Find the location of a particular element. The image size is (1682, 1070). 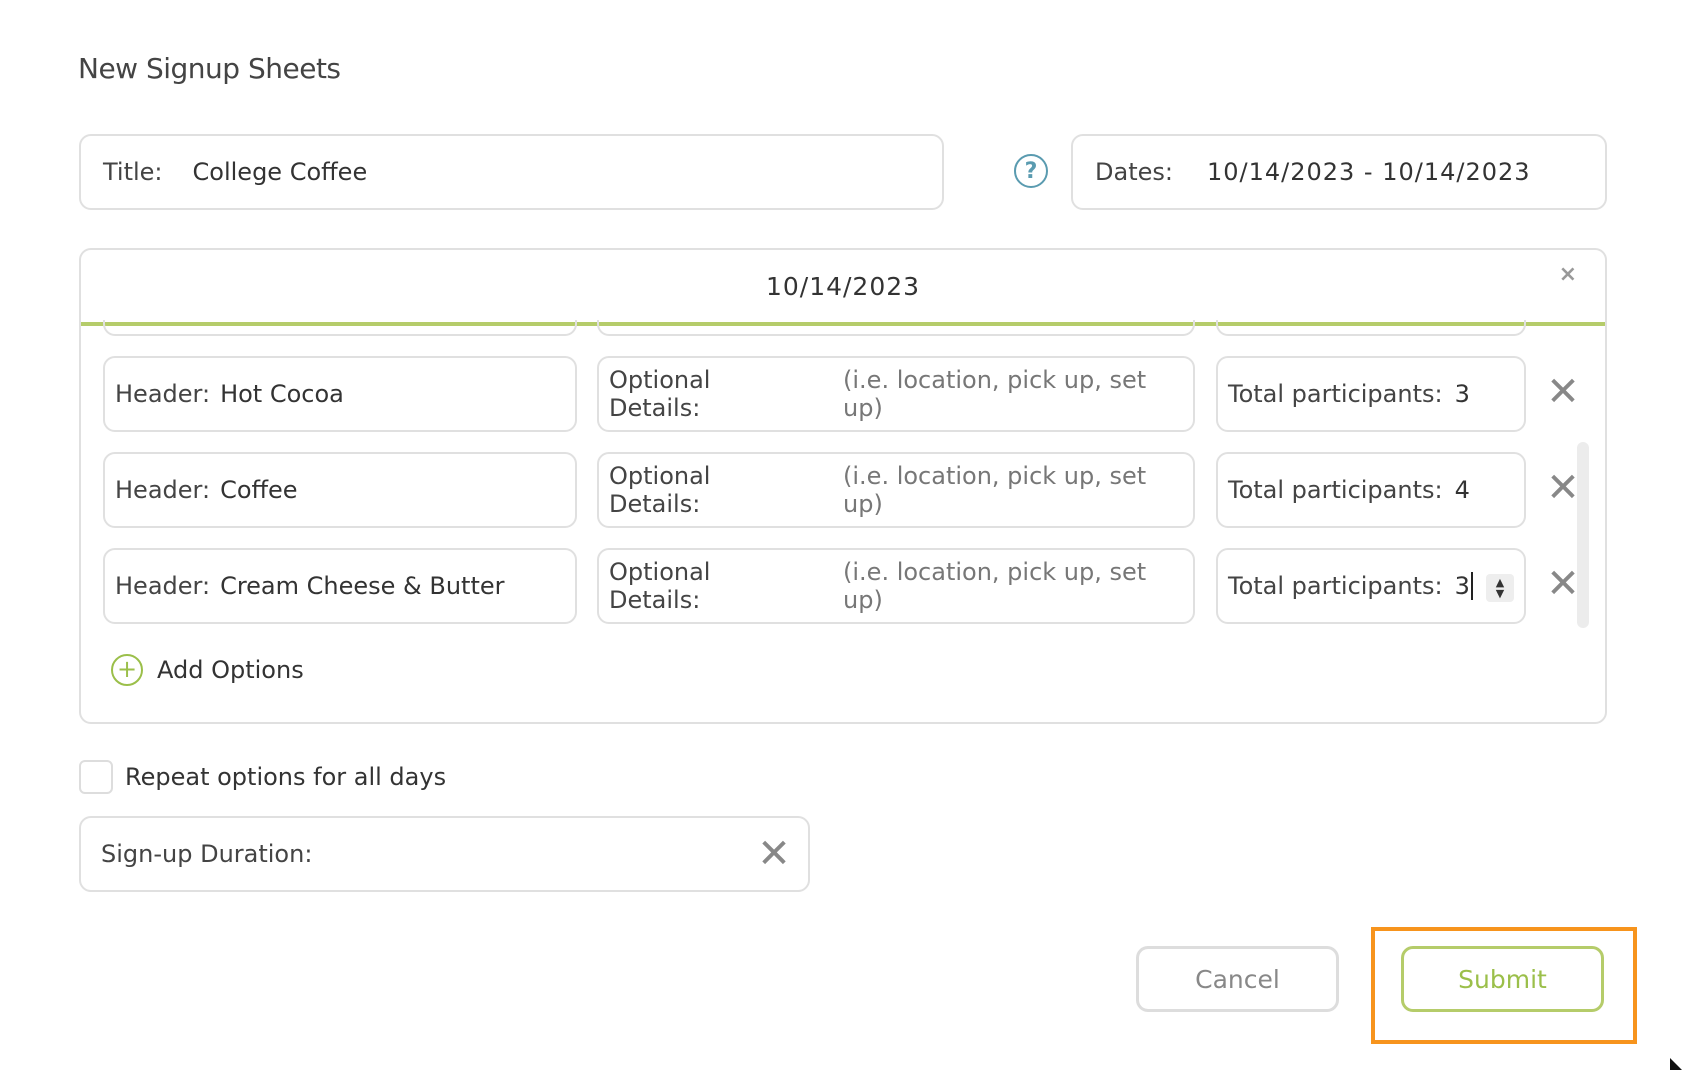

repeat-label: Repeat options for all days is located at coordinates (285, 777).